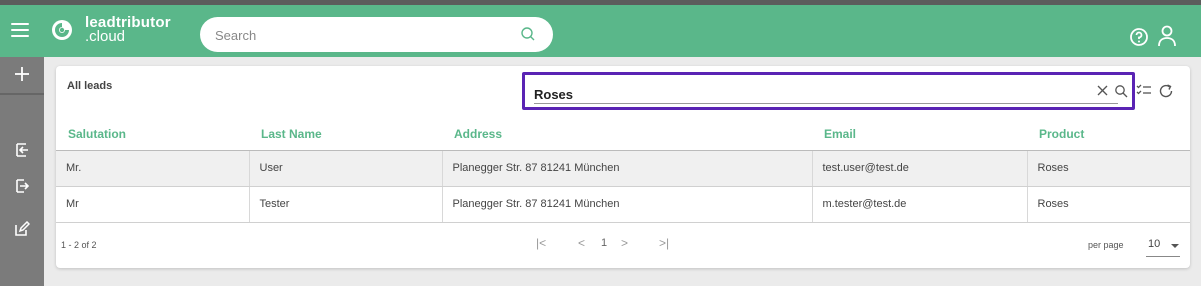  I want to click on sidebar-divider, so click(22, 94).